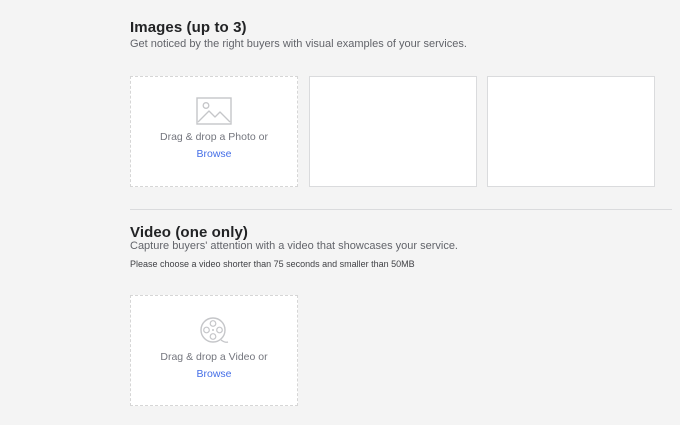  I want to click on film-reel-icon, so click(214, 330).